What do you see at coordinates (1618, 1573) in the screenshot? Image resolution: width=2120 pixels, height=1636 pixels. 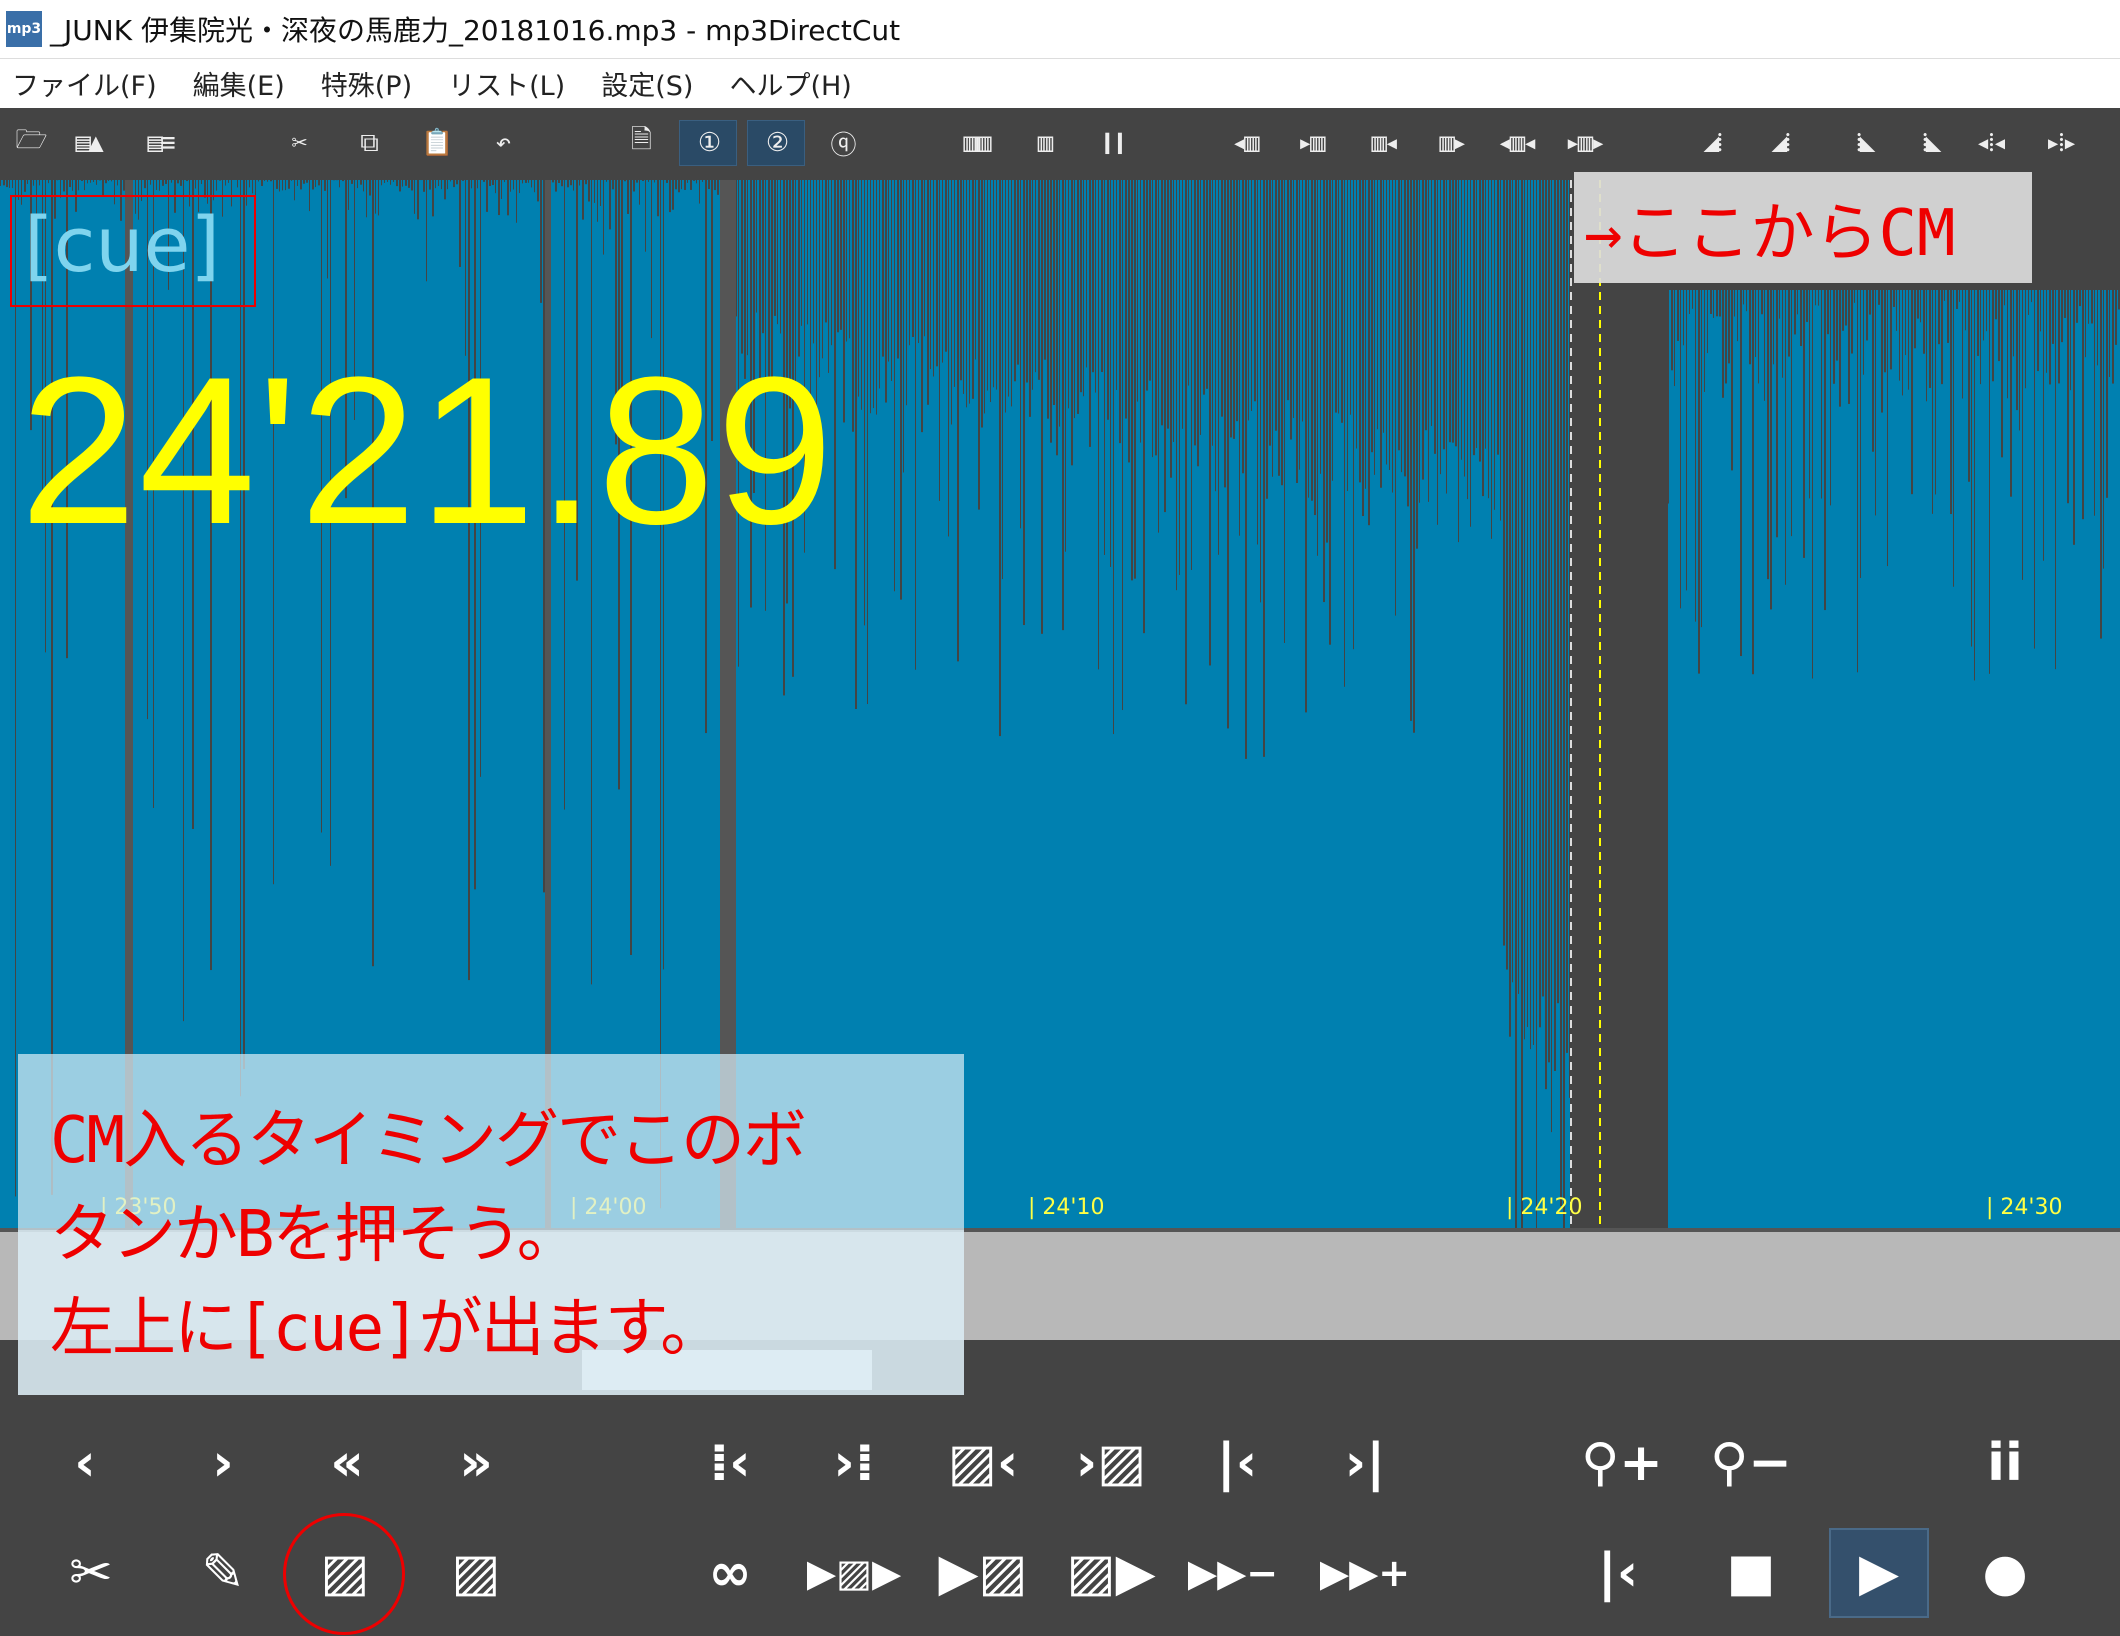 I see `skip-start-icon: |‹` at bounding box center [1618, 1573].